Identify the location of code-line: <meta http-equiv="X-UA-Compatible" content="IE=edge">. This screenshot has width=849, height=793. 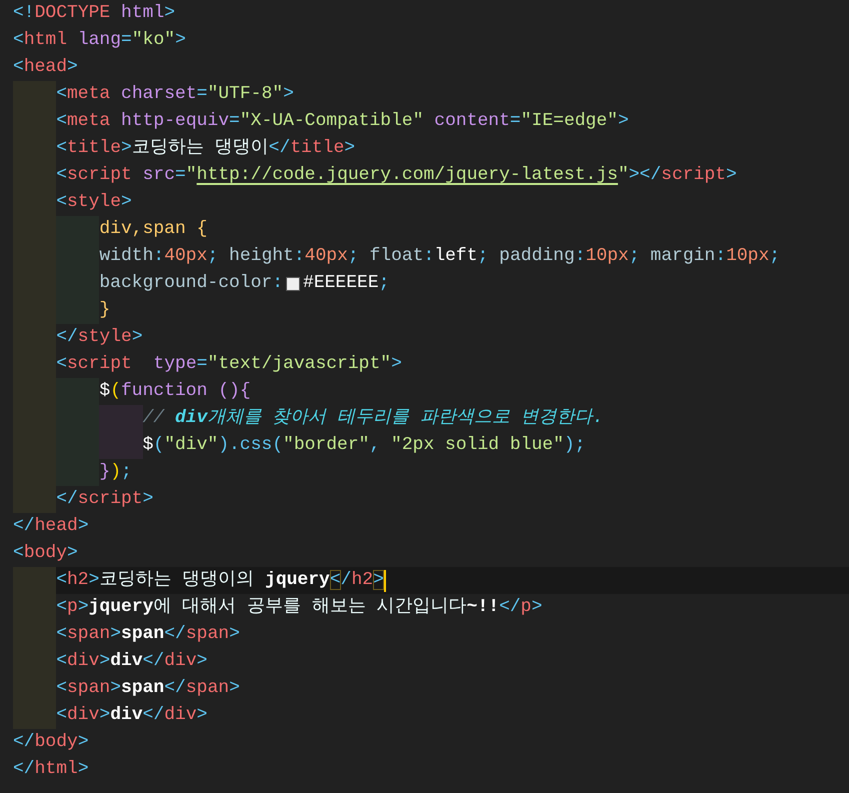
(342, 121).